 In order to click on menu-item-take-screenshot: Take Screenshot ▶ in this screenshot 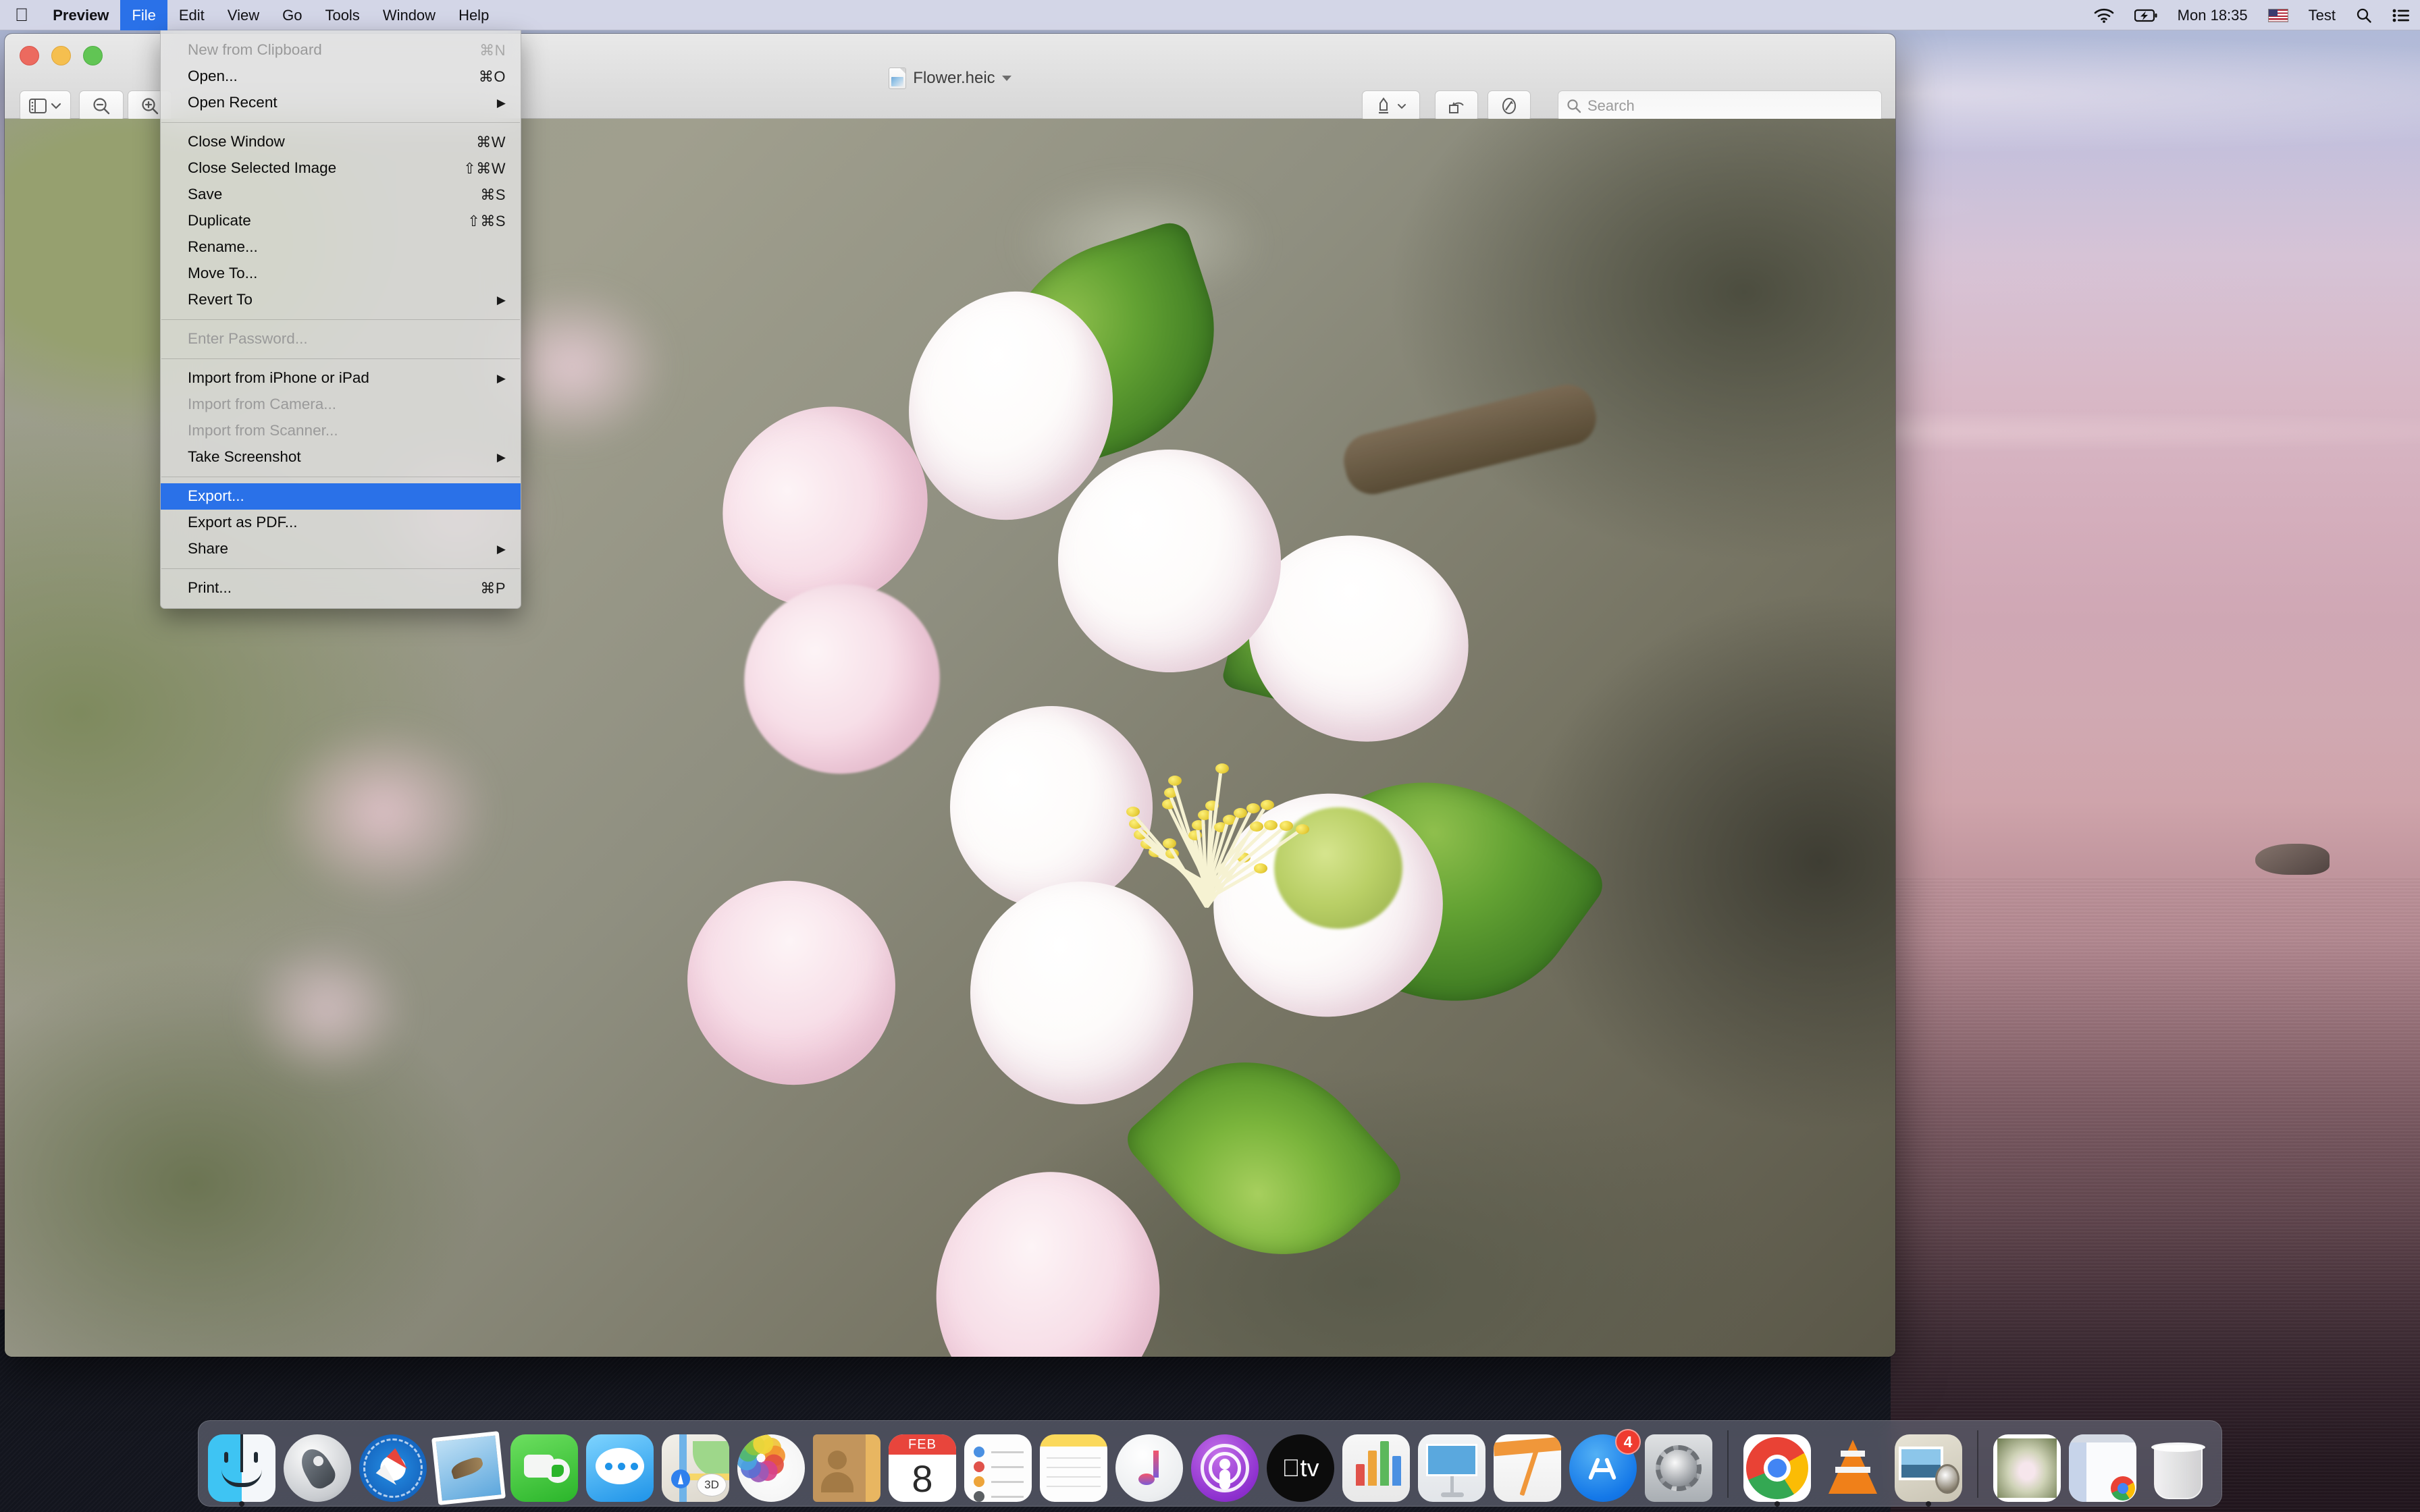, I will do `click(341, 457)`.